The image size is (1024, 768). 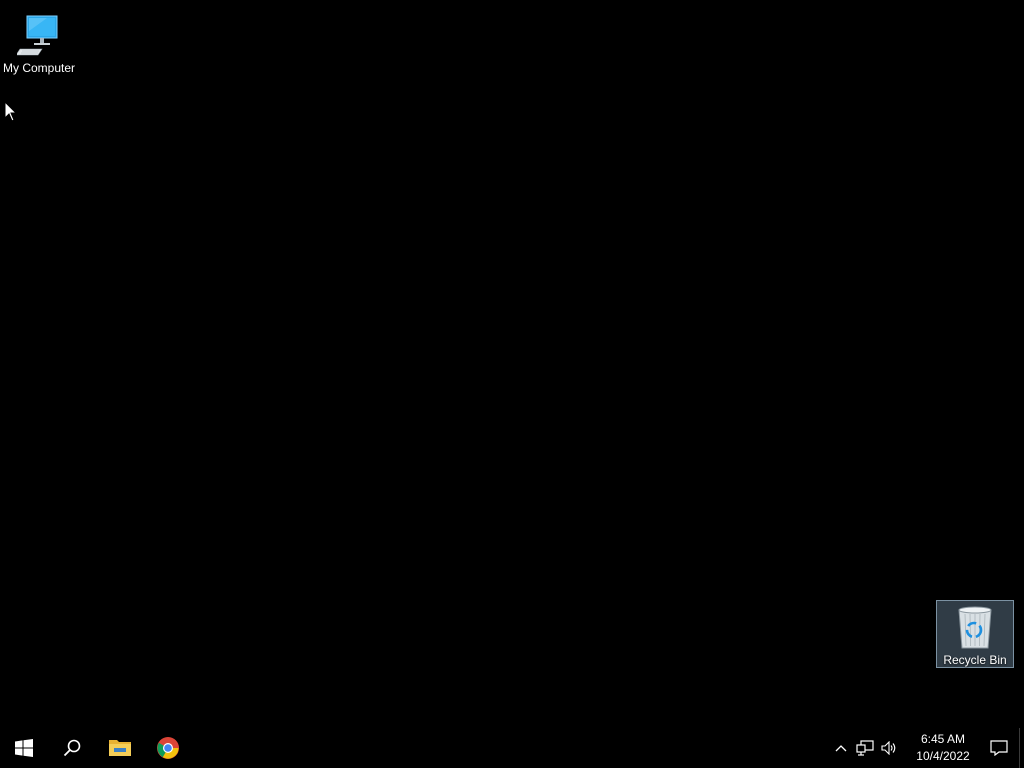 I want to click on show-hidden-icons-button, so click(x=841, y=748).